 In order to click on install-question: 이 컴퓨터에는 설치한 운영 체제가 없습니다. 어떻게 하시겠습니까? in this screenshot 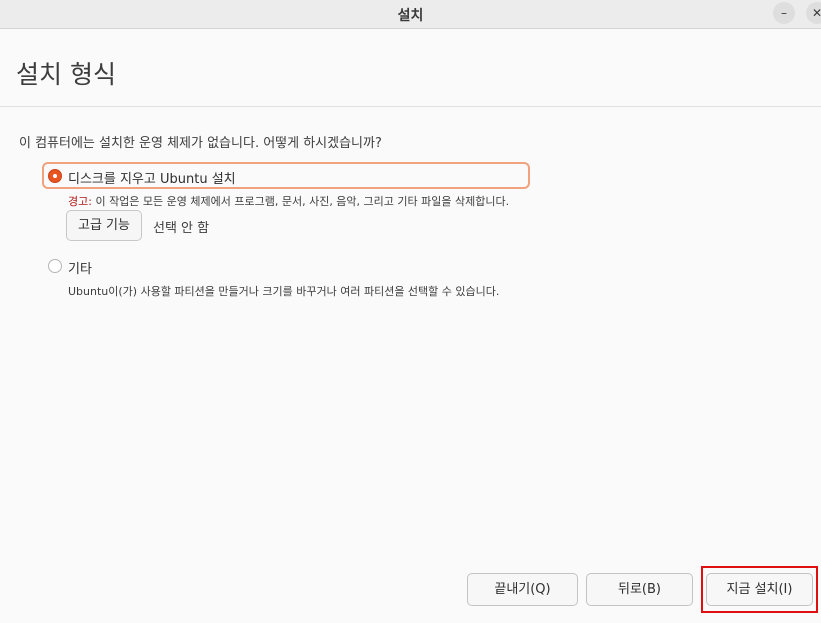, I will do `click(200, 143)`.